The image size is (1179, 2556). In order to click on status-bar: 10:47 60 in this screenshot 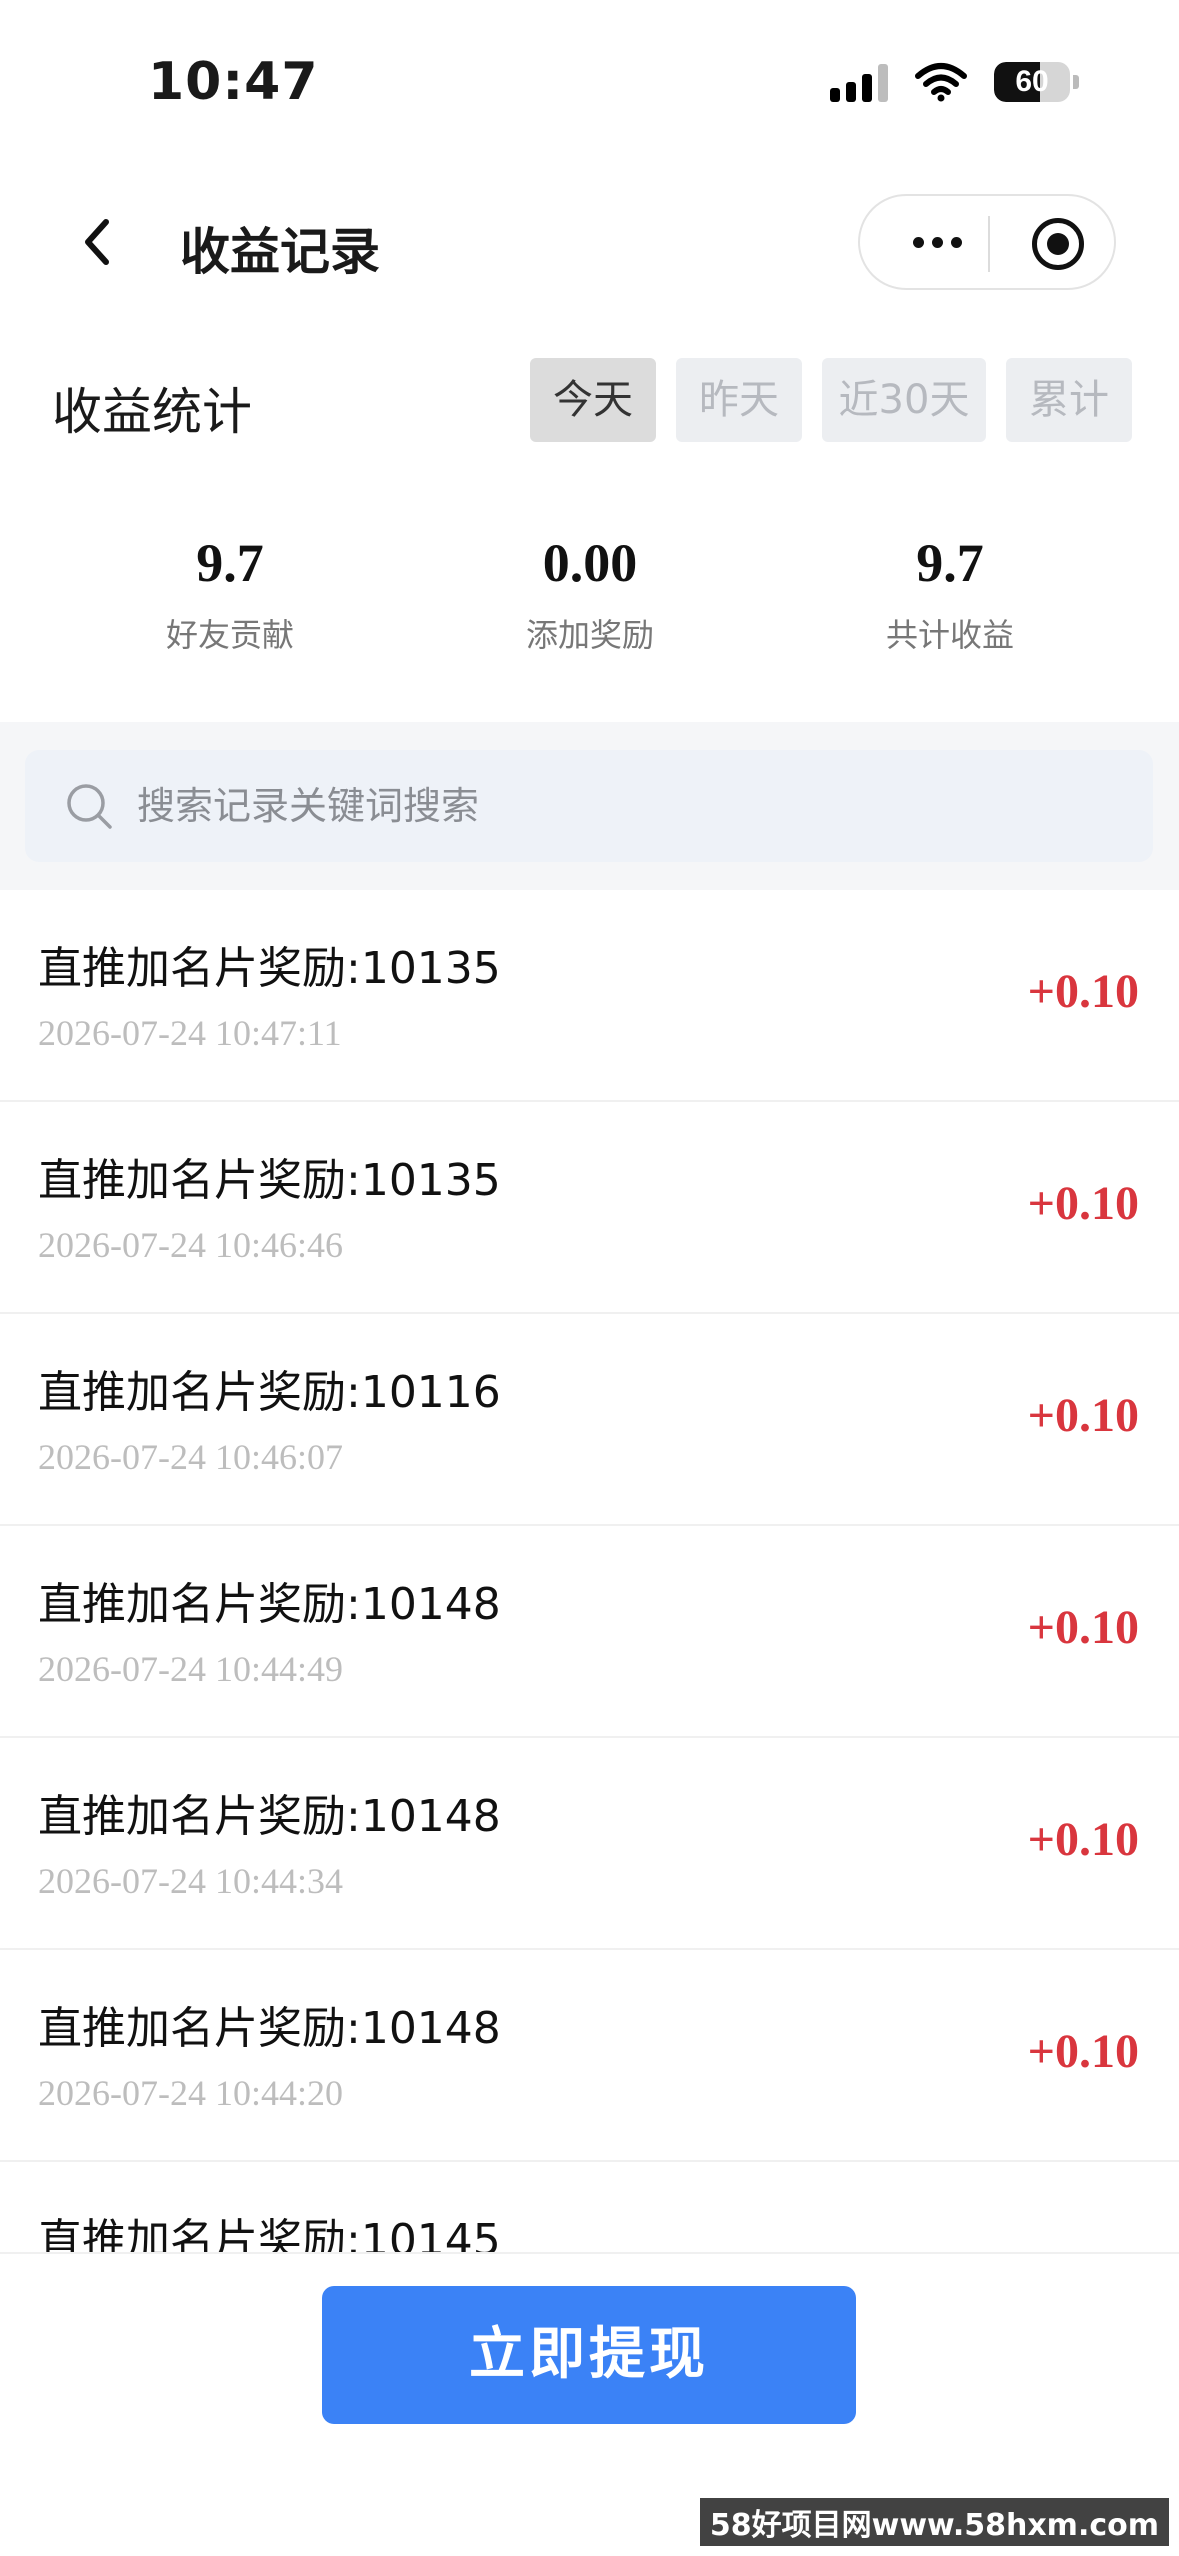, I will do `click(589, 75)`.